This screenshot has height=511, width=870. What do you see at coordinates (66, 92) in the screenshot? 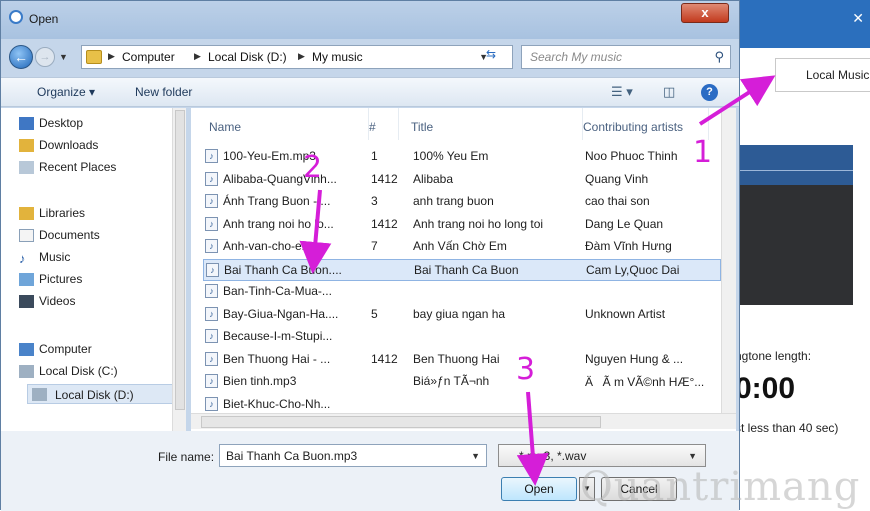
I see `organize-button: Organize ▾` at bounding box center [66, 92].